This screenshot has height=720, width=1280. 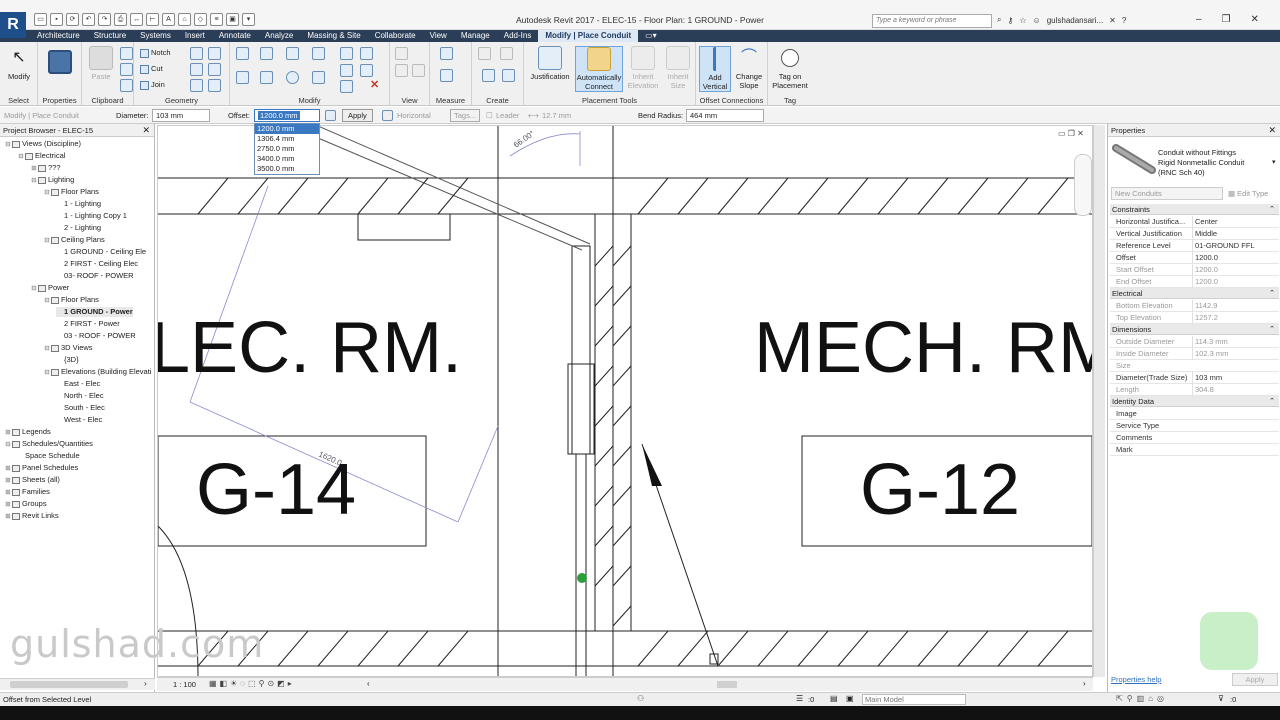 What do you see at coordinates (1010, 20) in the screenshot?
I see `subscription-icon: ⚷` at bounding box center [1010, 20].